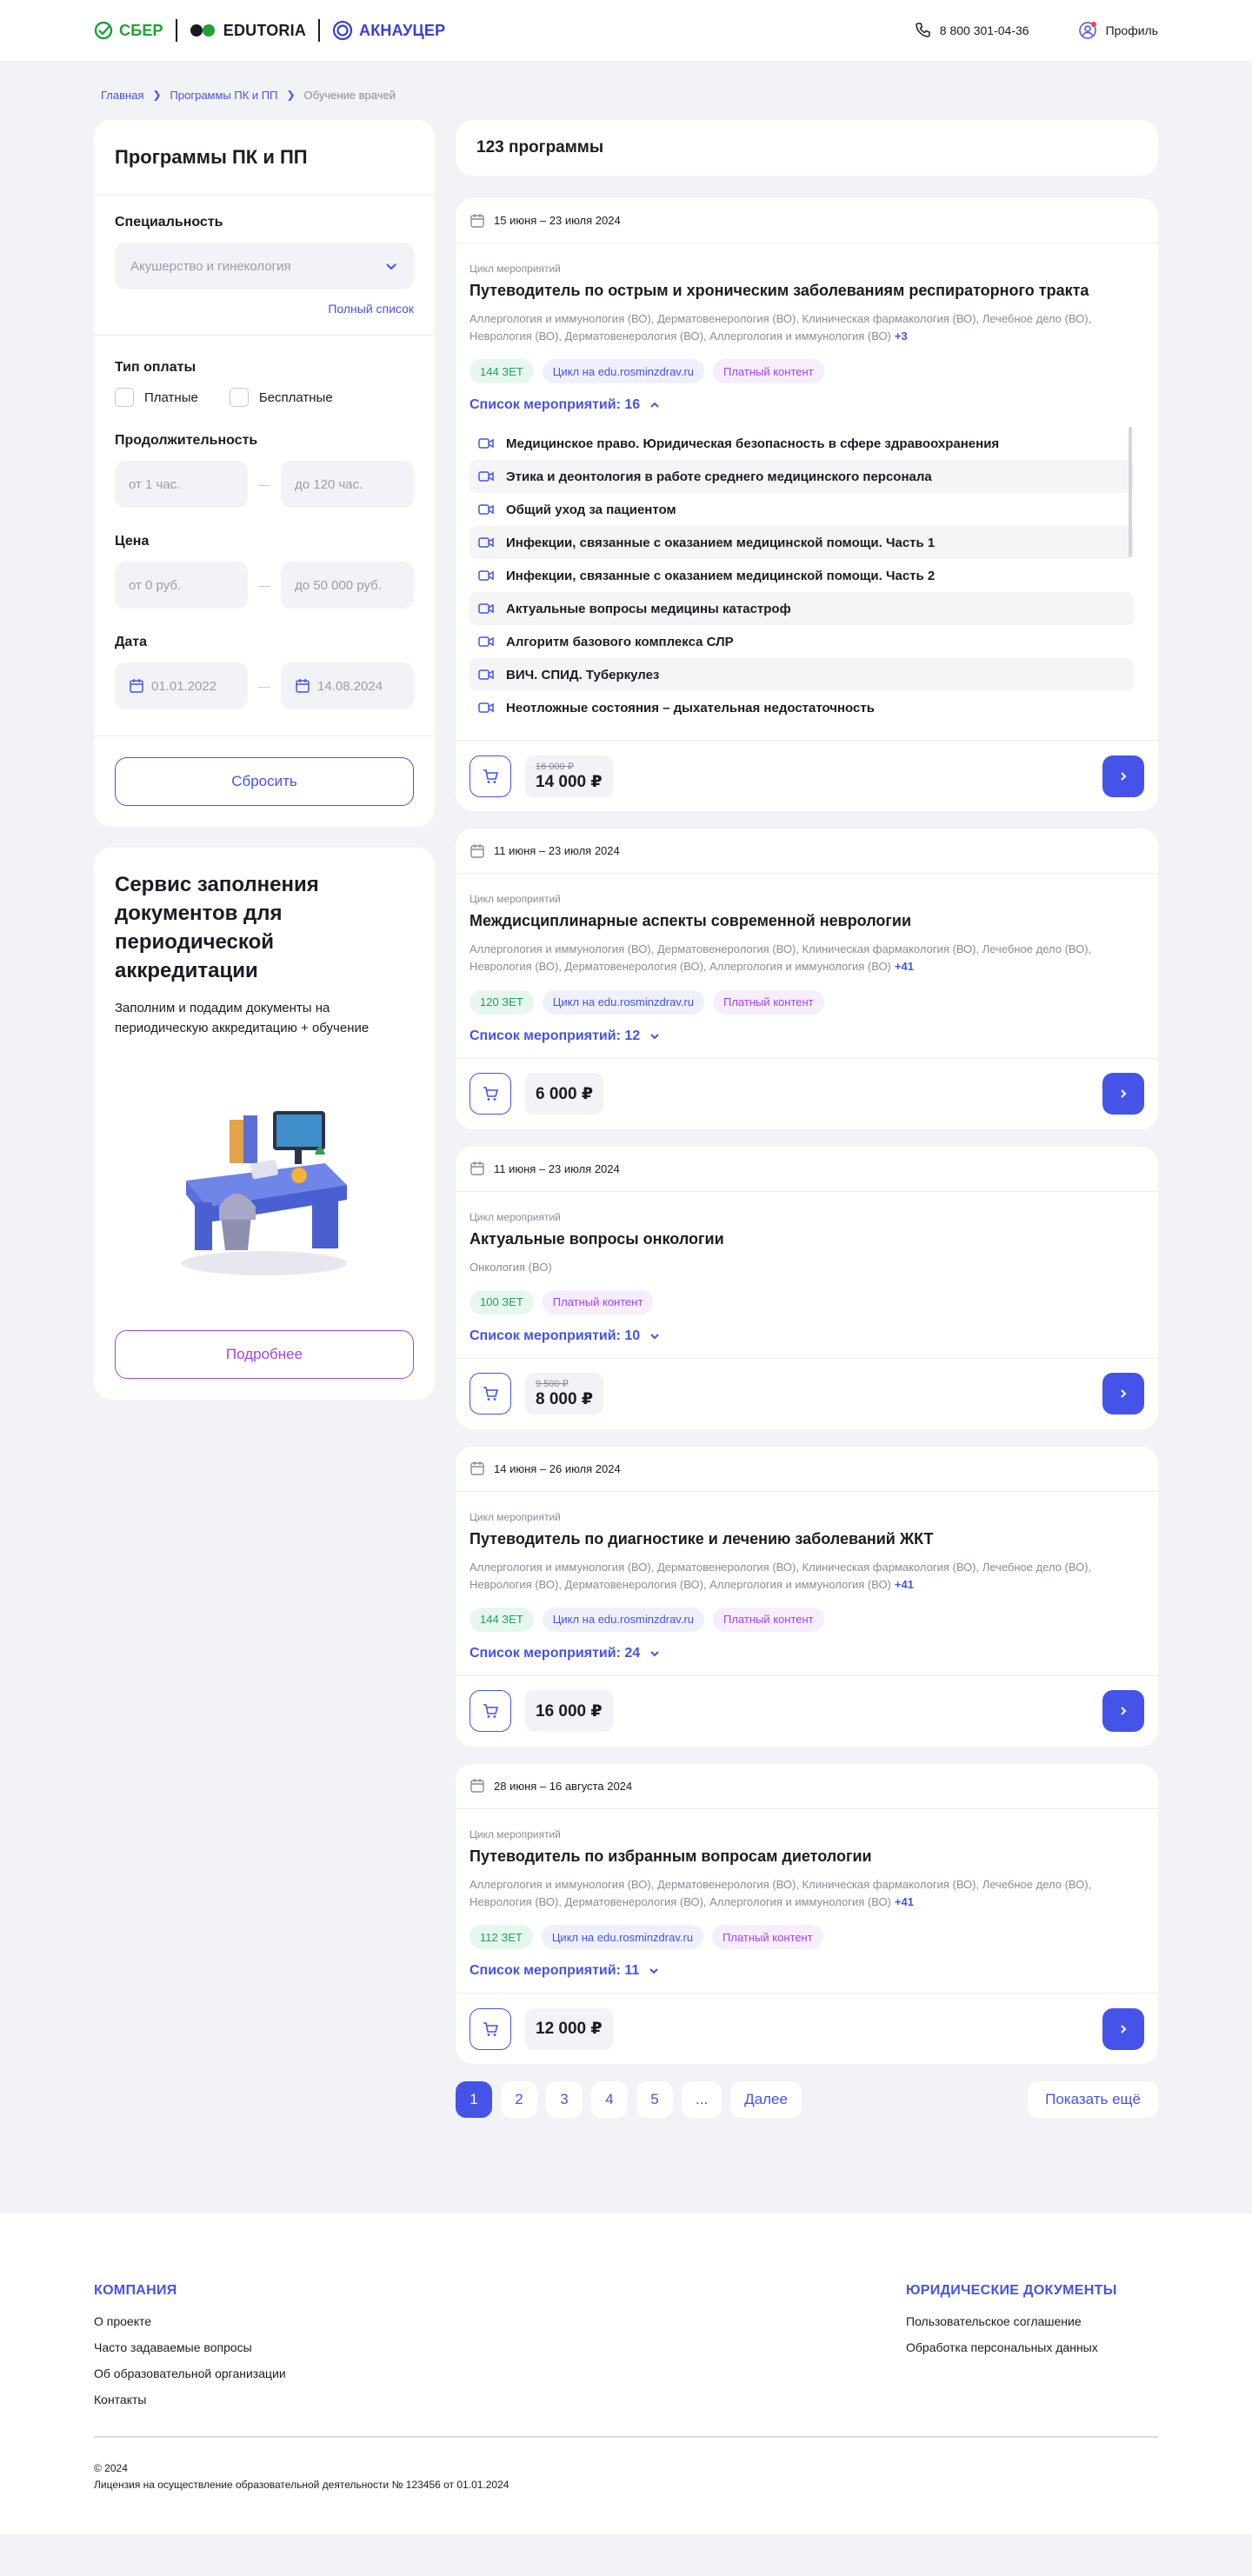 Image resolution: width=1252 pixels, height=2576 pixels. What do you see at coordinates (169, 222) in the screenshot?
I see `specialty-label: Специальность` at bounding box center [169, 222].